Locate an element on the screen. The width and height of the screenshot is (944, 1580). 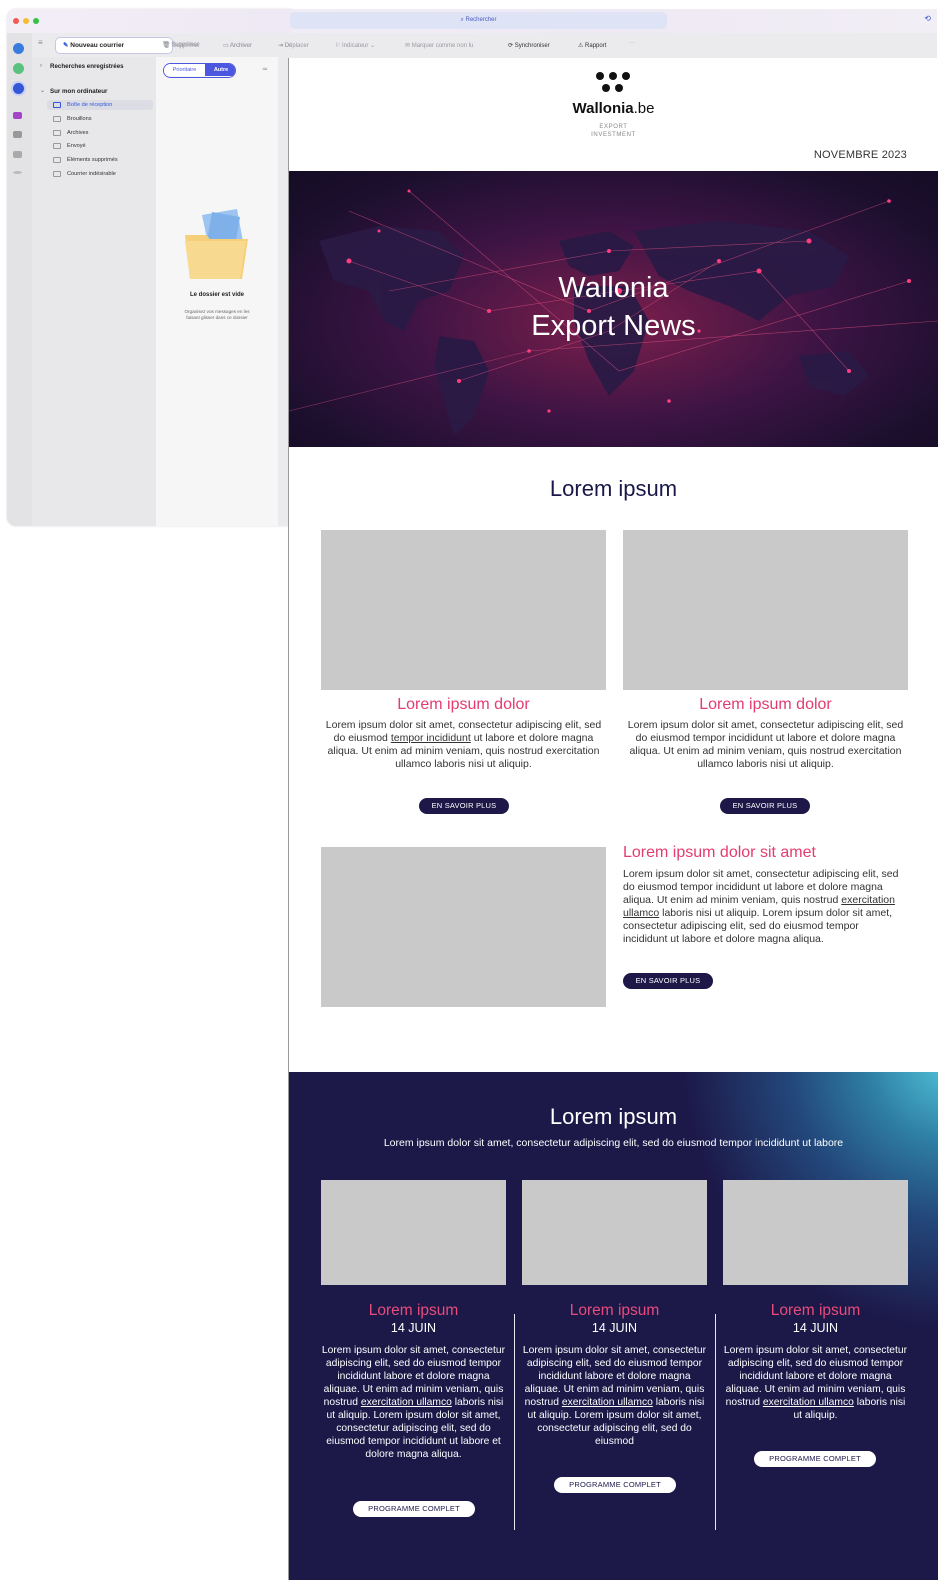
sent-icon is located at coordinates (57, 145).